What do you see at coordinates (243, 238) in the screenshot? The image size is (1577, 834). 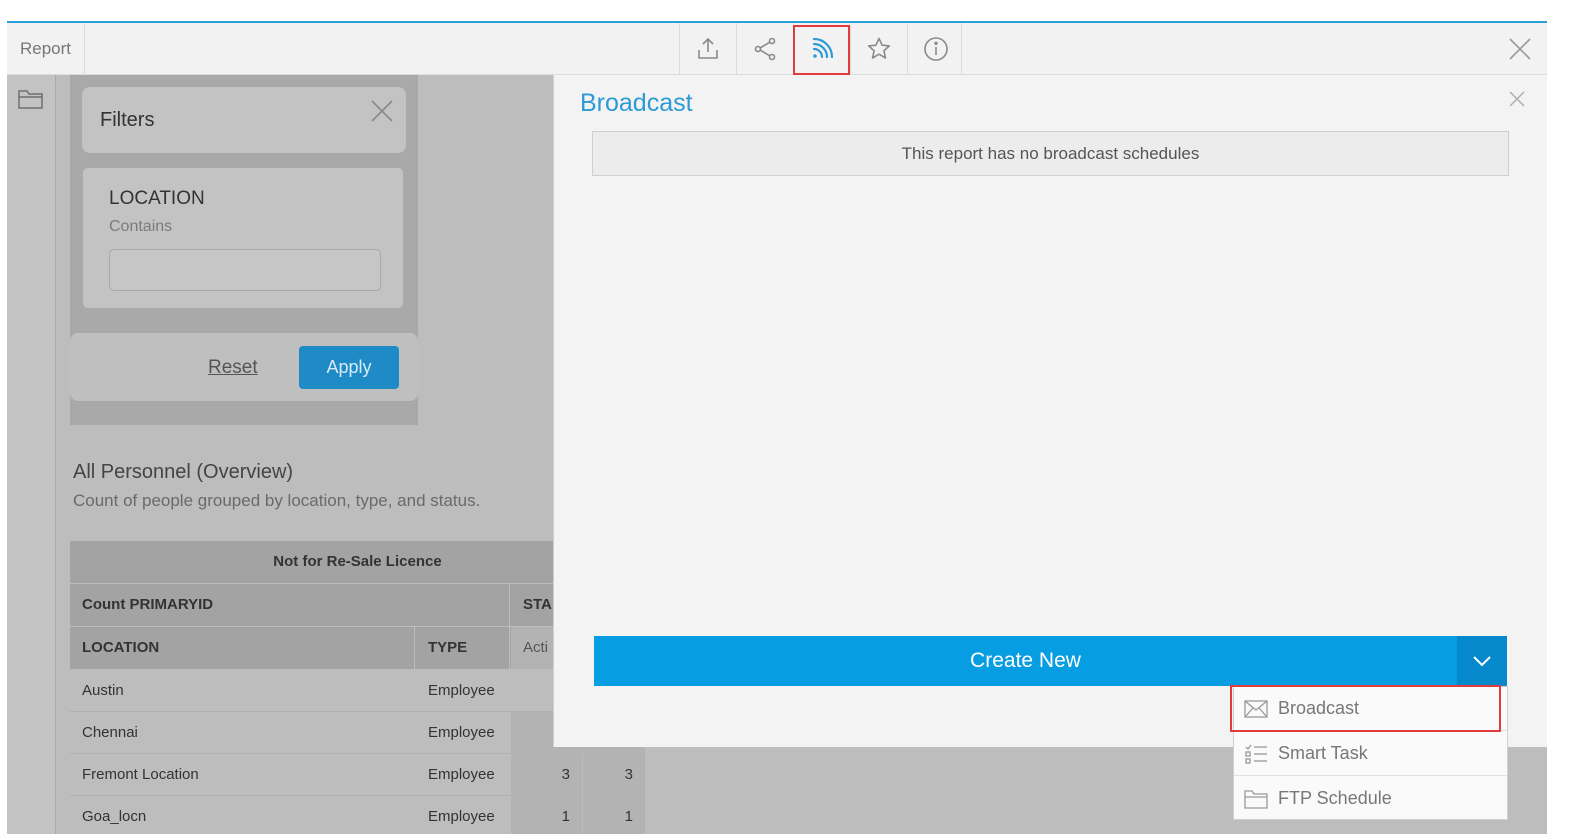 I see `location-filter-card: LOCATION Contains` at bounding box center [243, 238].